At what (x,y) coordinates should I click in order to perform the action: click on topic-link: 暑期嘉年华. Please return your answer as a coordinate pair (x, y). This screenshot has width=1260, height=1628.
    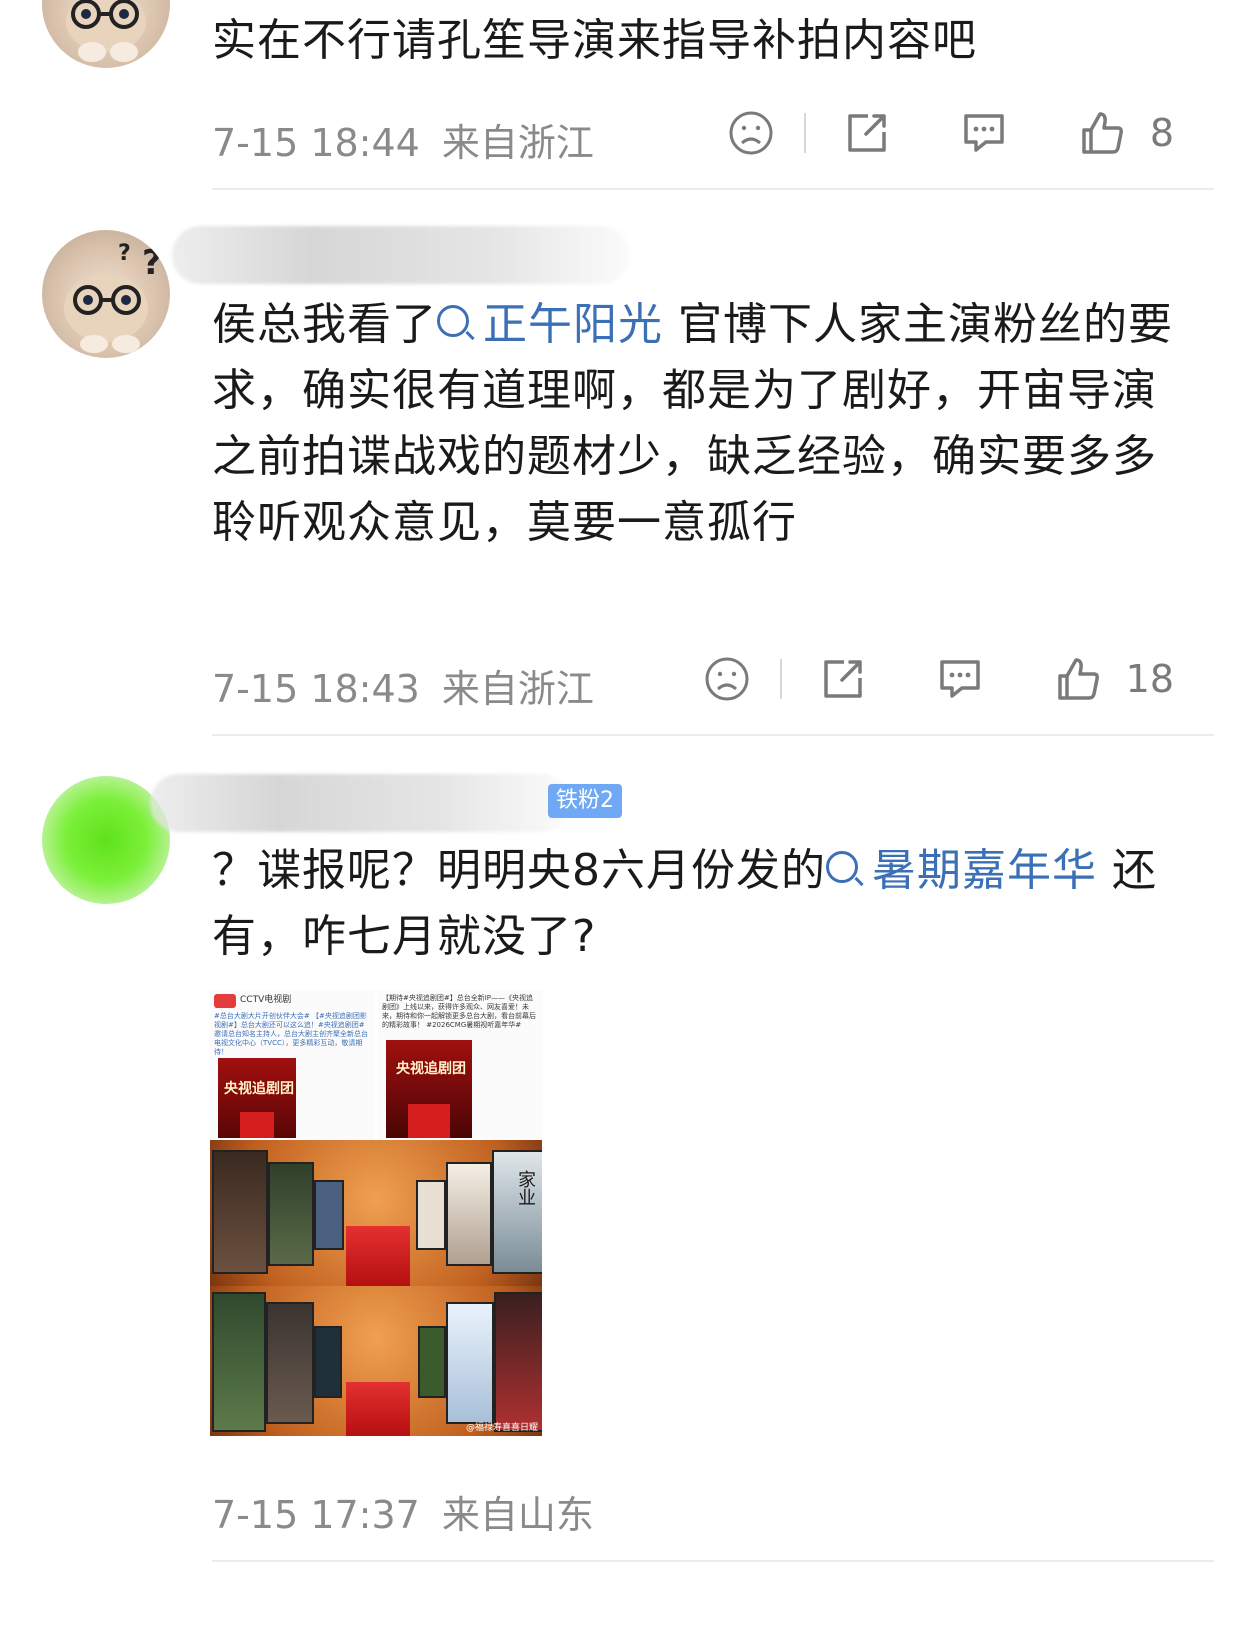
    Looking at the image, I should click on (961, 870).